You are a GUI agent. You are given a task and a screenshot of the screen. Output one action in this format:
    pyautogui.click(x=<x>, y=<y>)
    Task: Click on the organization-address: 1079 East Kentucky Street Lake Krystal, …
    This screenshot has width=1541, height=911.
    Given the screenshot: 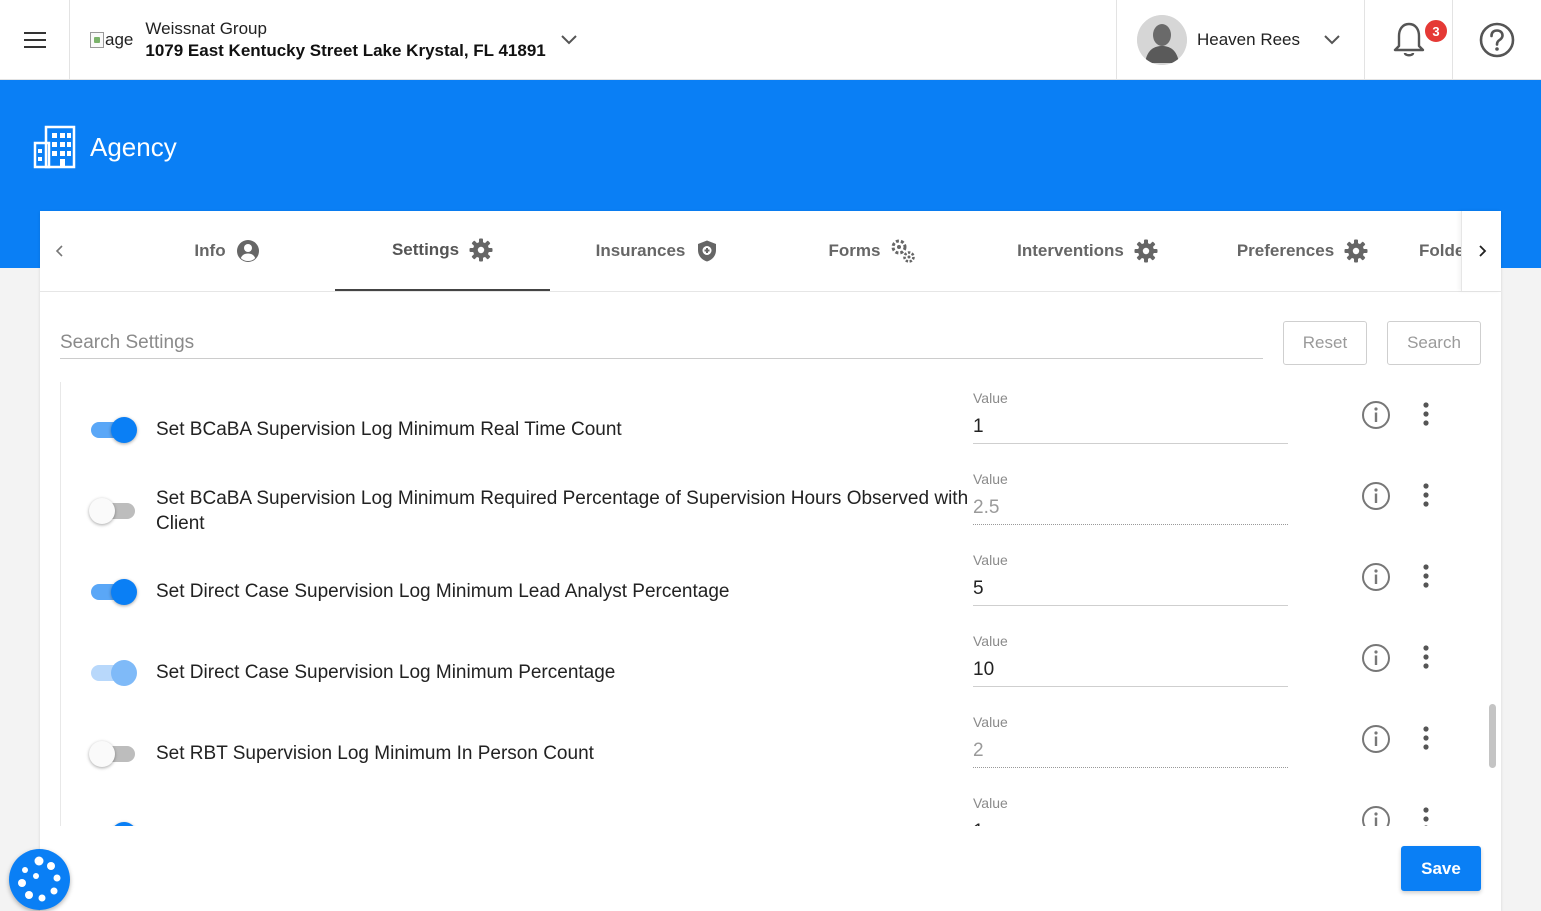 What is the action you would take?
    pyautogui.click(x=345, y=50)
    